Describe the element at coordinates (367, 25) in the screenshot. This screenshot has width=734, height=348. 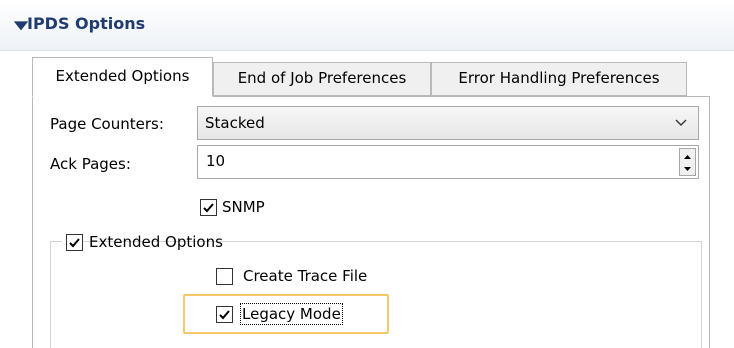
I see `section-header: IPDS Options` at that location.